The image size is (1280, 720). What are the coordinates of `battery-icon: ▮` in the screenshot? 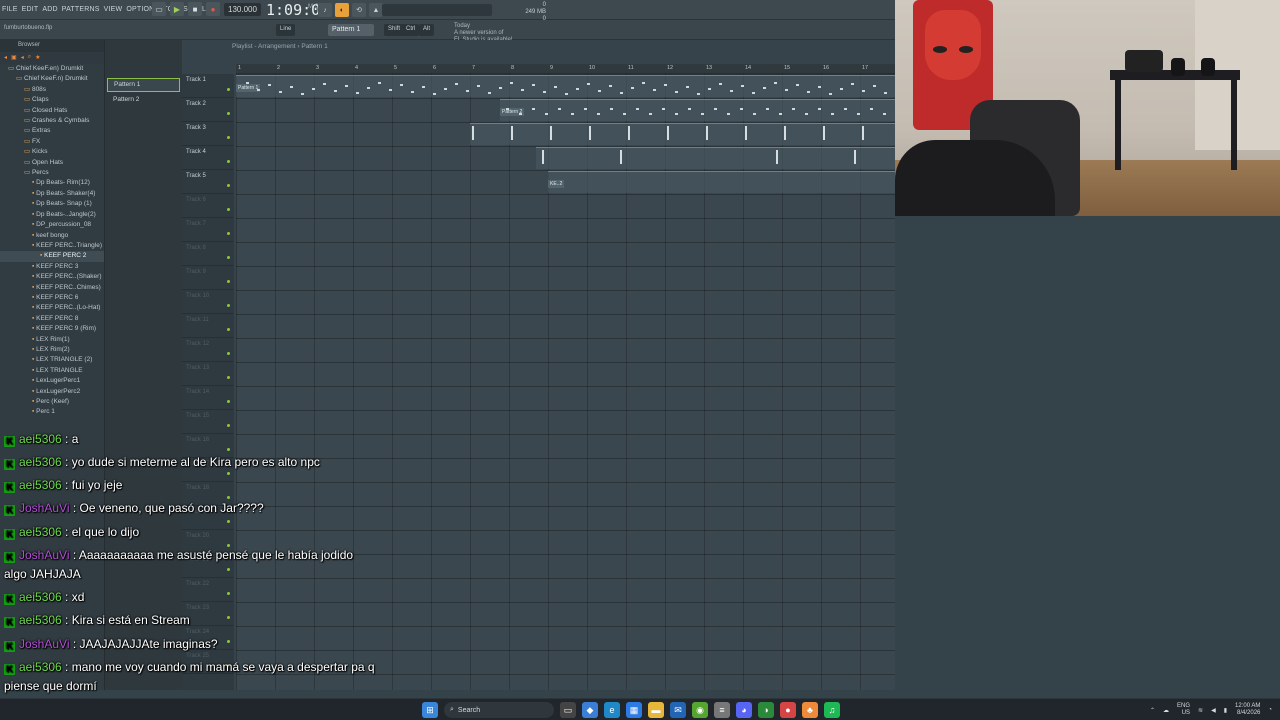 It's located at (1225, 710).